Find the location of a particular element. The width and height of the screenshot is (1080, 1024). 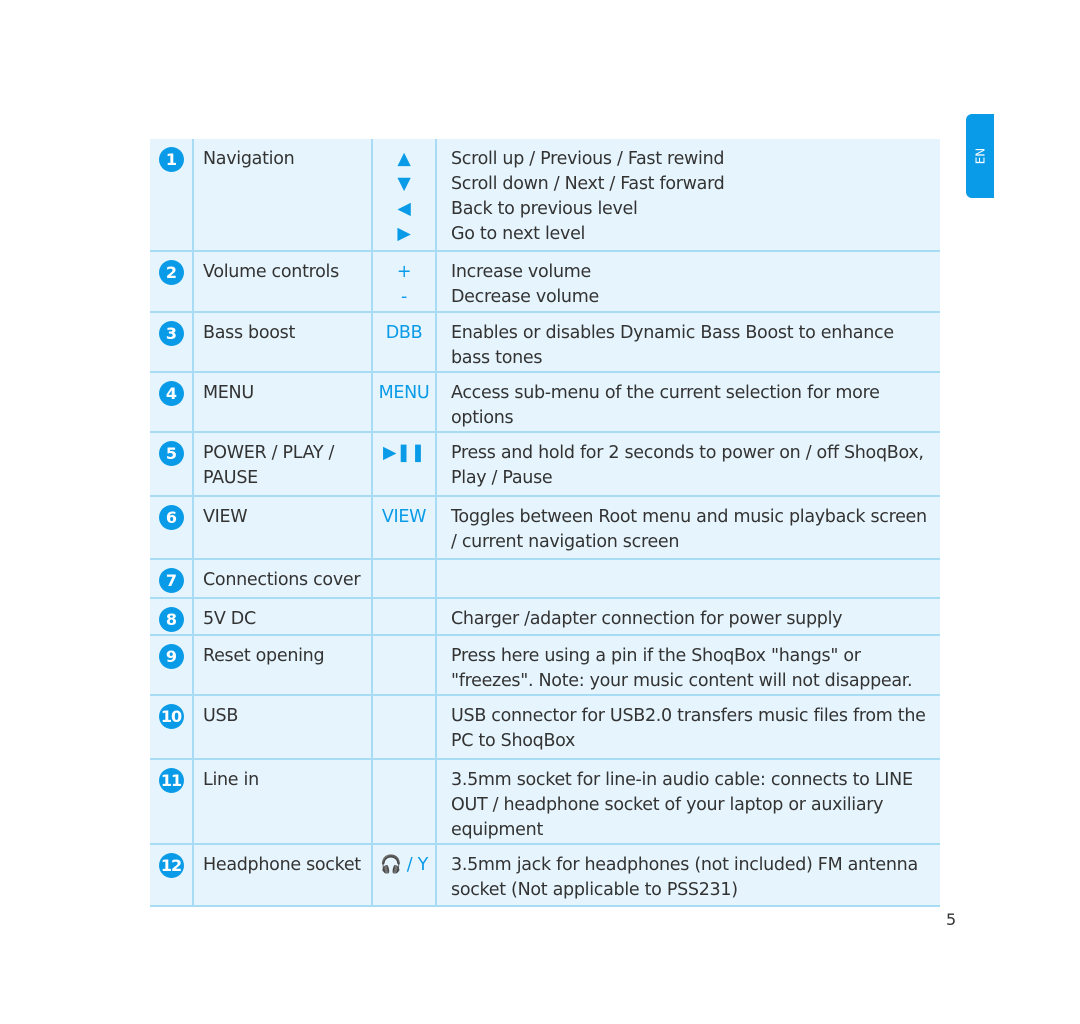

symbol-cell: ▶❚❚ is located at coordinates (404, 464).